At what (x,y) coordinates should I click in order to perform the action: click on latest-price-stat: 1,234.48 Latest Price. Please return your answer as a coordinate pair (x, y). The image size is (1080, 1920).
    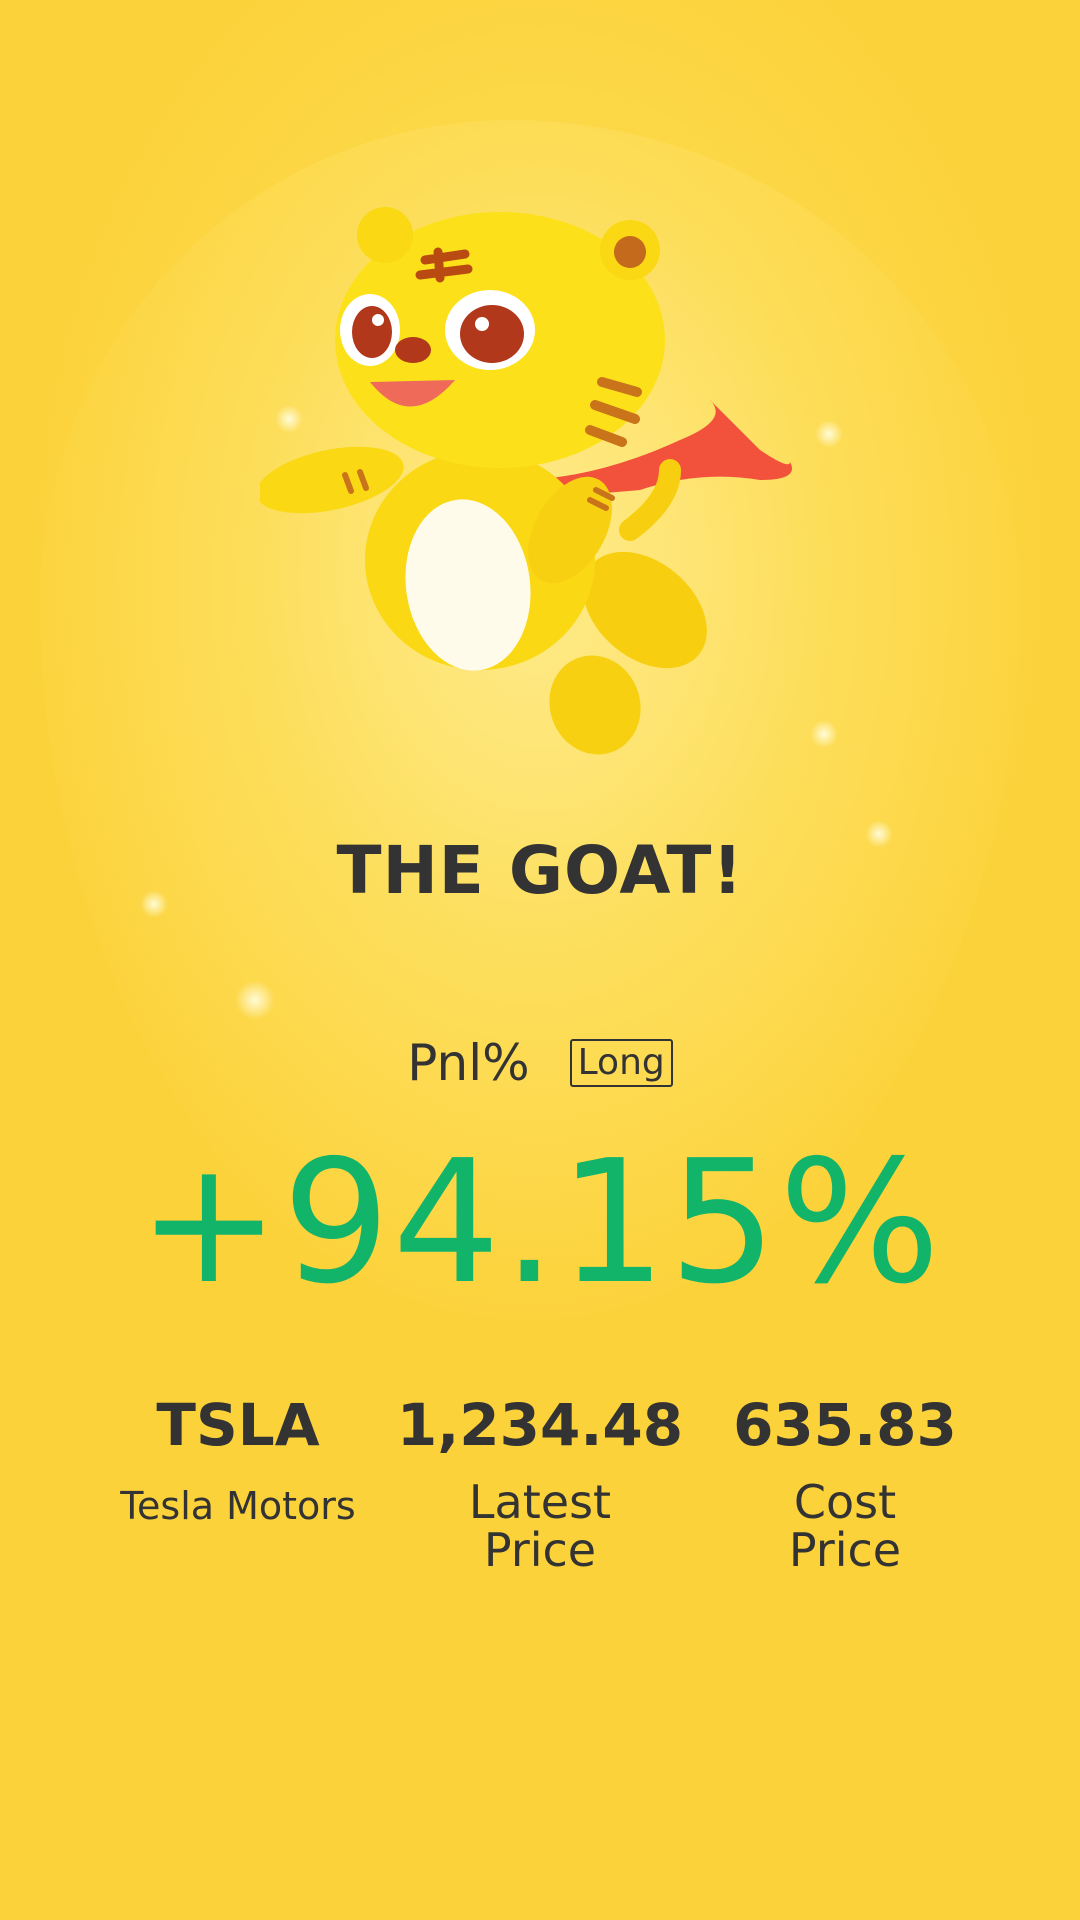
    Looking at the image, I should click on (540, 1482).